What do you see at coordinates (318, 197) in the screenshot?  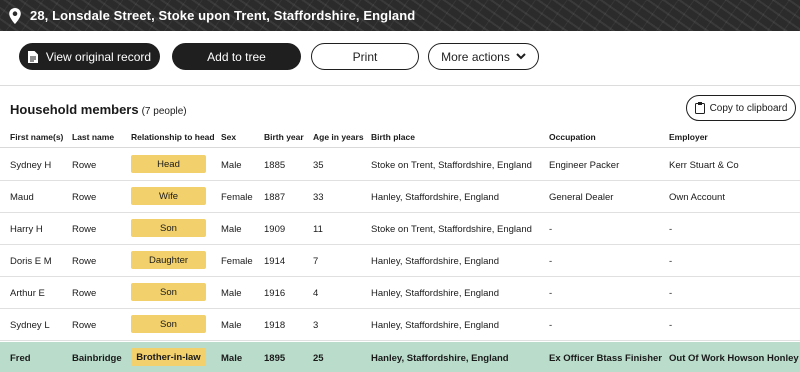 I see `age-cell: 33` at bounding box center [318, 197].